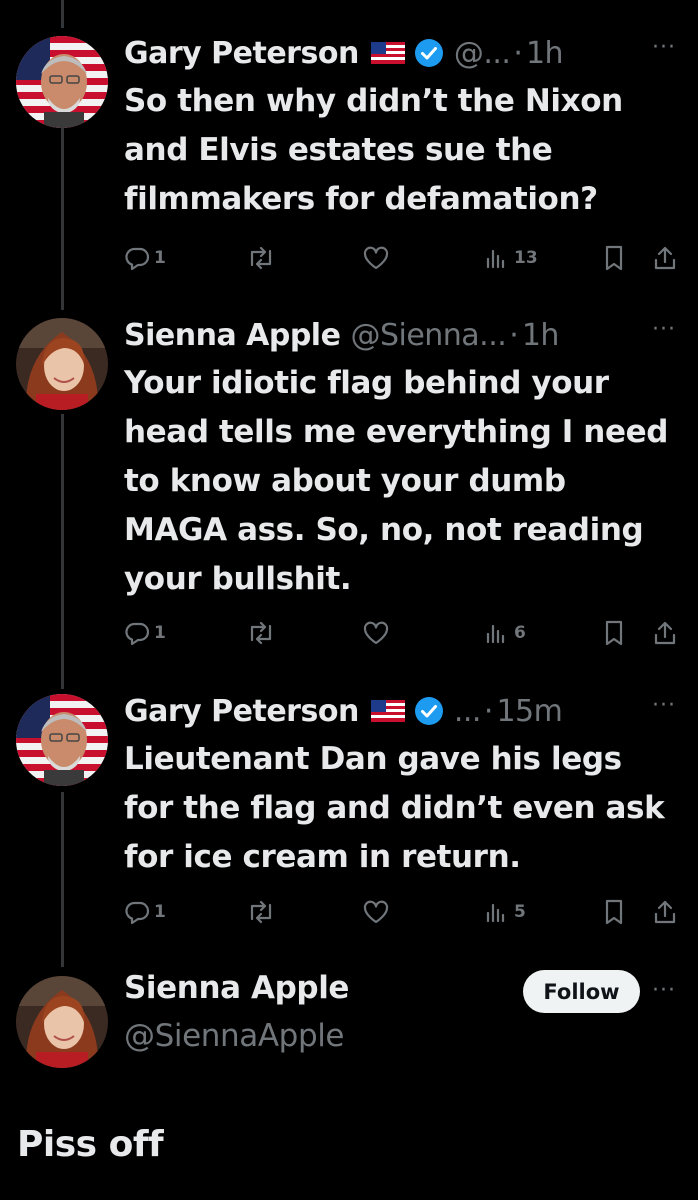 The height and width of the screenshot is (1200, 698). Describe the element at coordinates (511, 258) in the screenshot. I see `views-button: 13` at that location.